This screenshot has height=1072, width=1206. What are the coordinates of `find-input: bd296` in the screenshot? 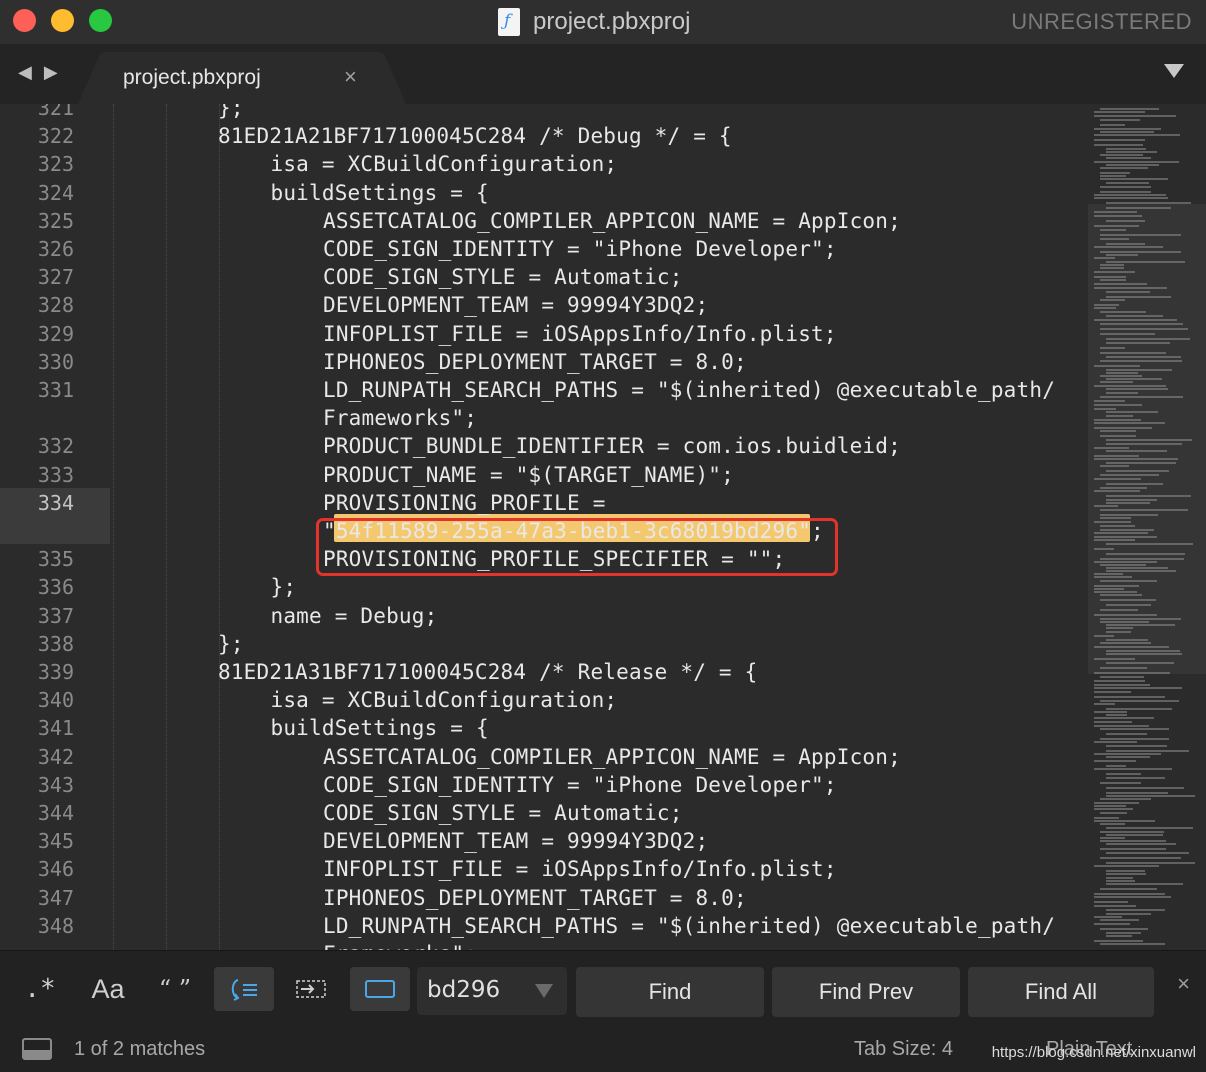 It's located at (492, 991).